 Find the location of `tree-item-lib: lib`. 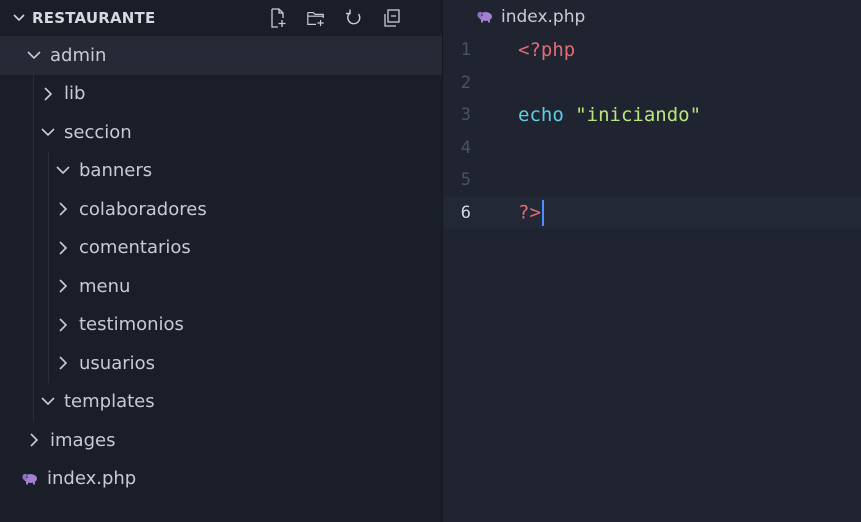

tree-item-lib: lib is located at coordinates (221, 93).